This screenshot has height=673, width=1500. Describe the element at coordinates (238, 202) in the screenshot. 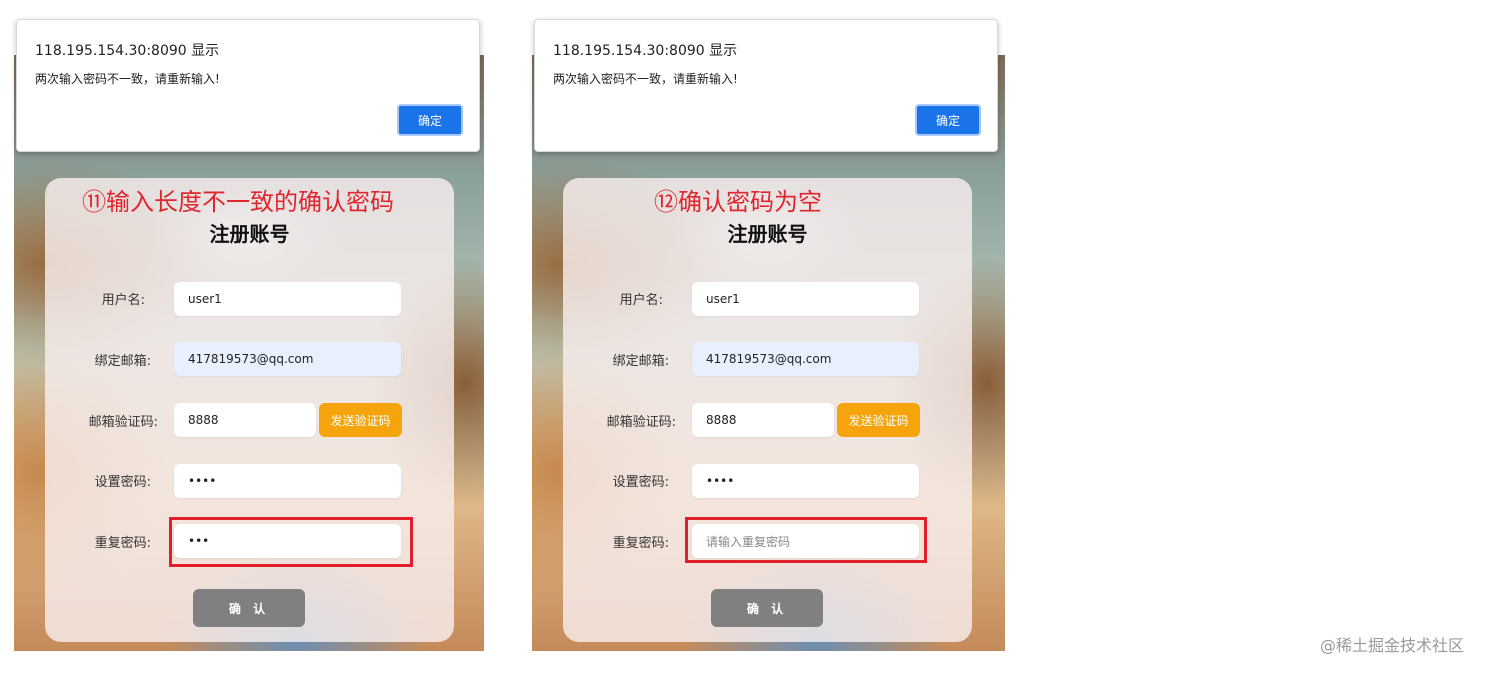

I see `annotation-label: ⑪输入长度不一致的确认密码` at that location.